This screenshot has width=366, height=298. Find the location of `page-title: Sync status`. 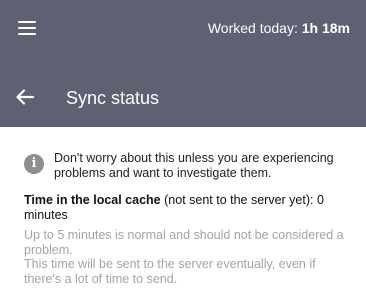

page-title: Sync status is located at coordinates (113, 98).